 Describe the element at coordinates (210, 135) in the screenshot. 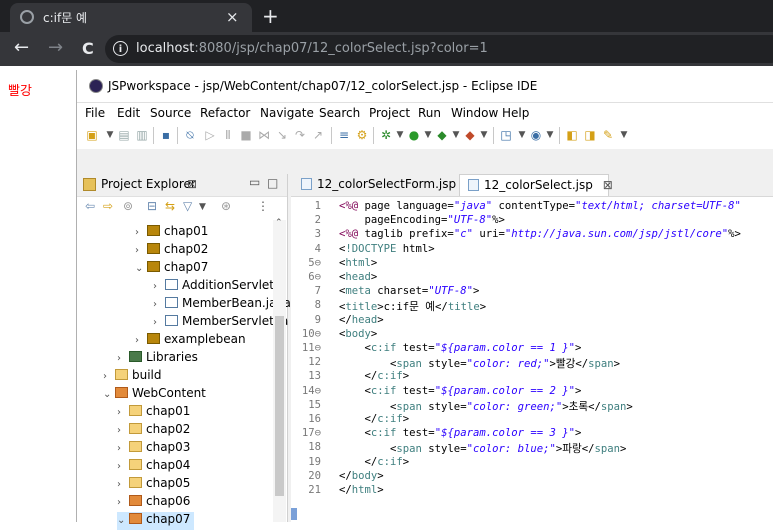

I see `resume-icon: ▷` at that location.